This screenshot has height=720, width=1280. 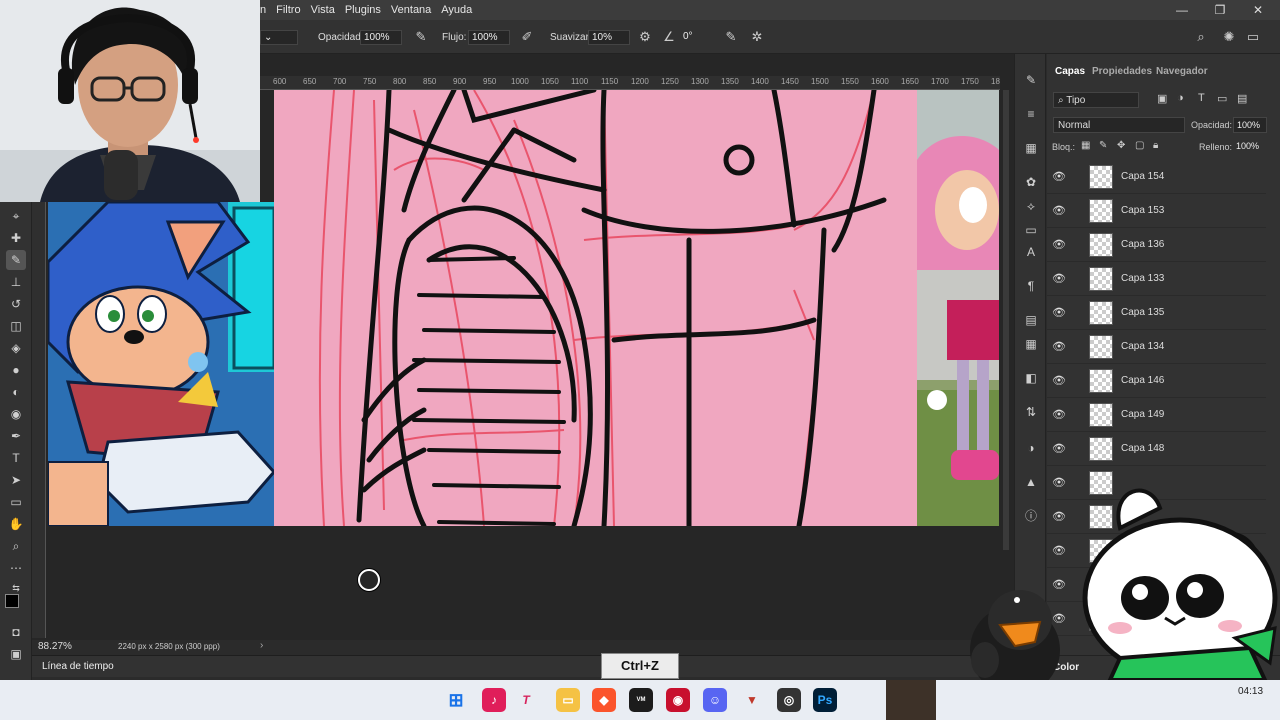 What do you see at coordinates (609, 37) in the screenshot?
I see `smoothing-input: 10%` at bounding box center [609, 37].